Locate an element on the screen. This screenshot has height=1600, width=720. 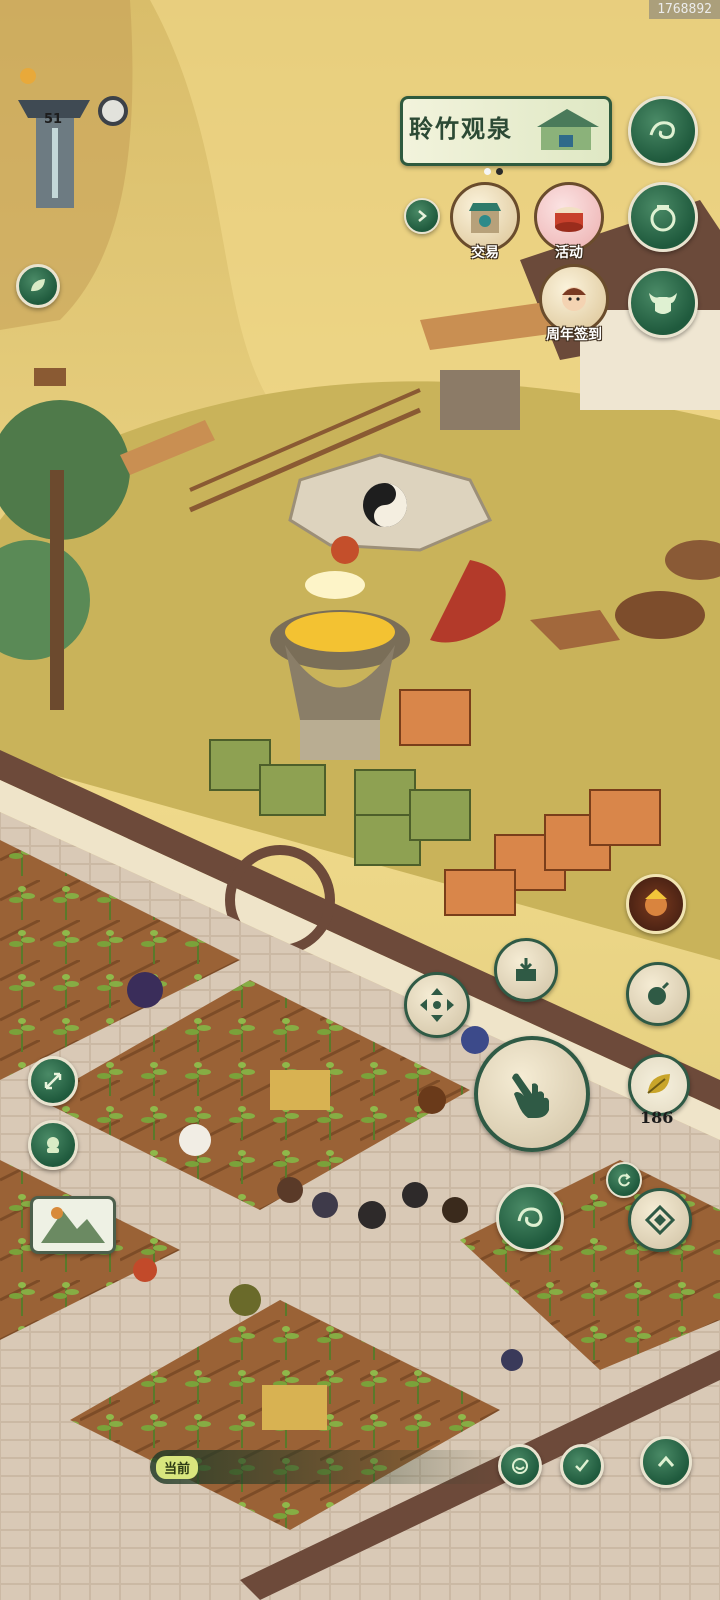
leaf-currency-icon is located at coordinates (658, 1084).